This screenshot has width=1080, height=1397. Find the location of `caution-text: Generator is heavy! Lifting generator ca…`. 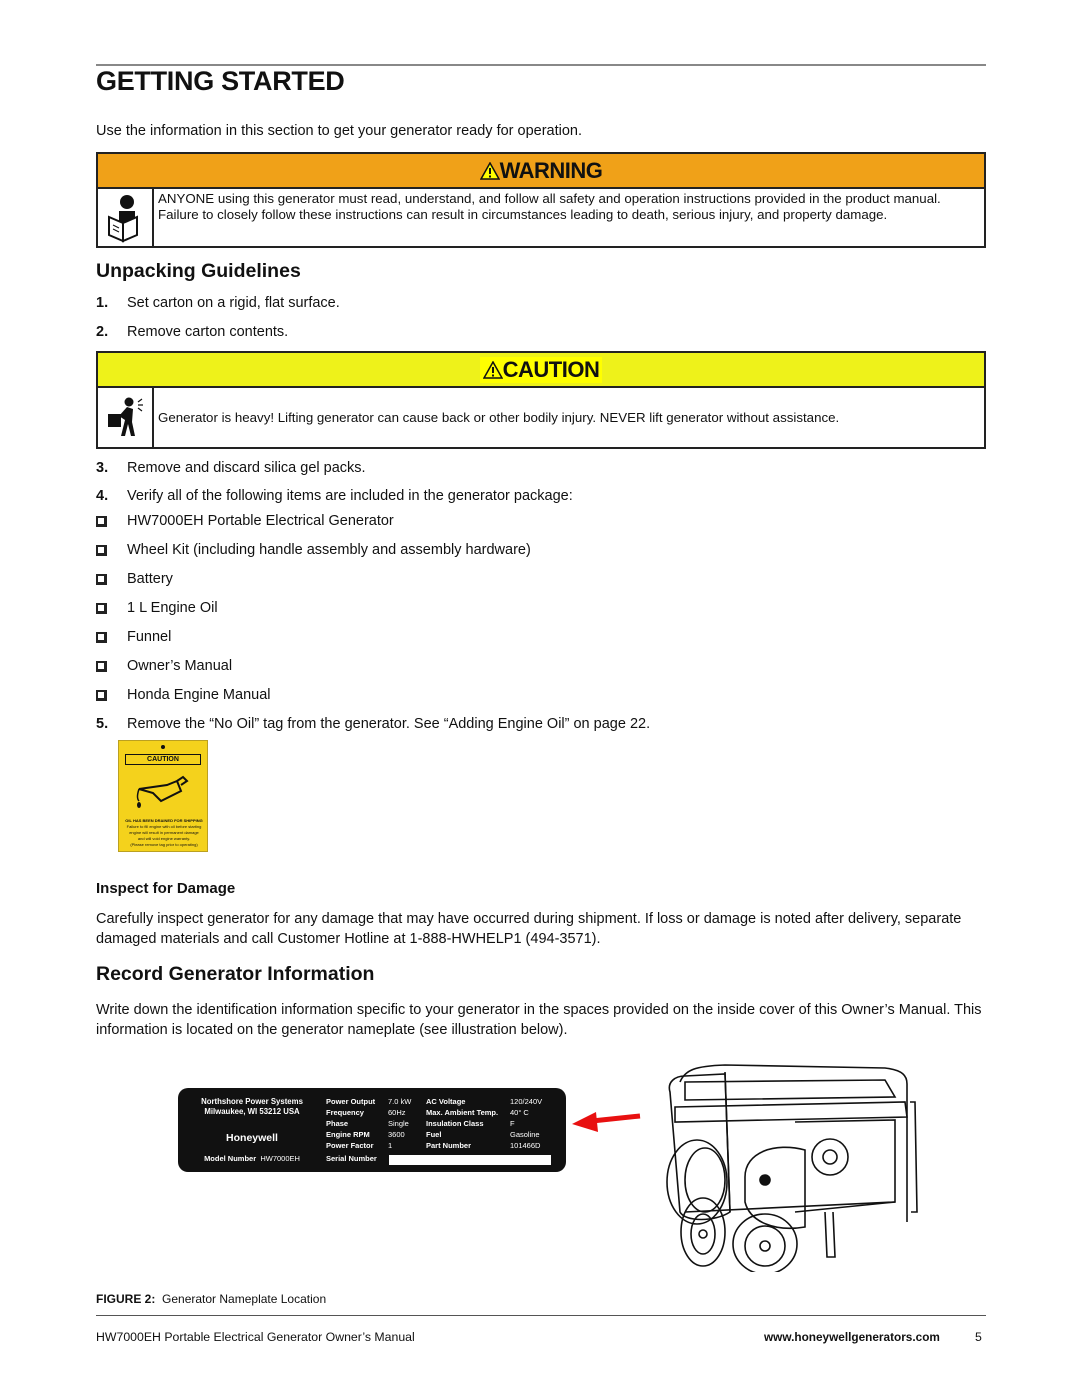

caution-text: Generator is heavy! Lifting generator ca… is located at coordinates (499, 417).